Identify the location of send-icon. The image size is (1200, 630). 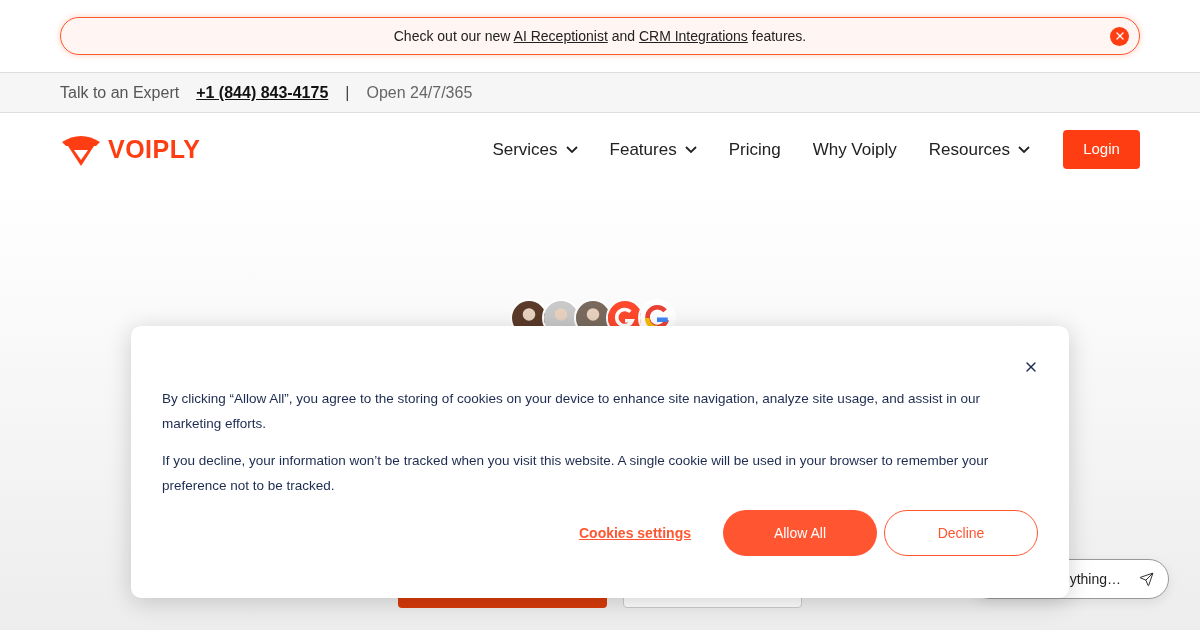
(1146, 579).